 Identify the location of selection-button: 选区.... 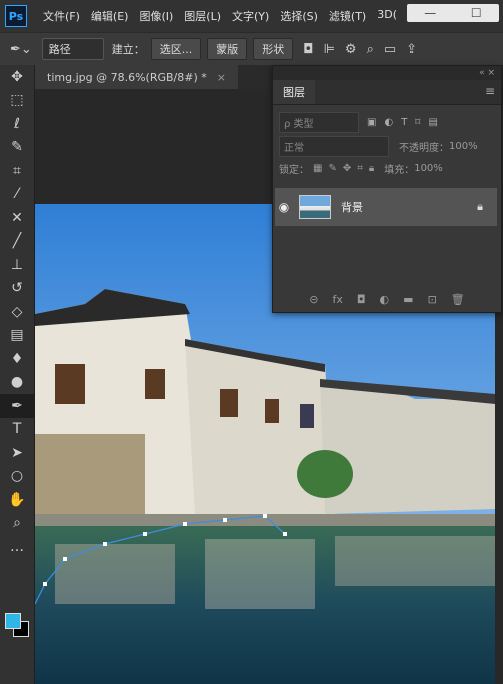
(176, 49).